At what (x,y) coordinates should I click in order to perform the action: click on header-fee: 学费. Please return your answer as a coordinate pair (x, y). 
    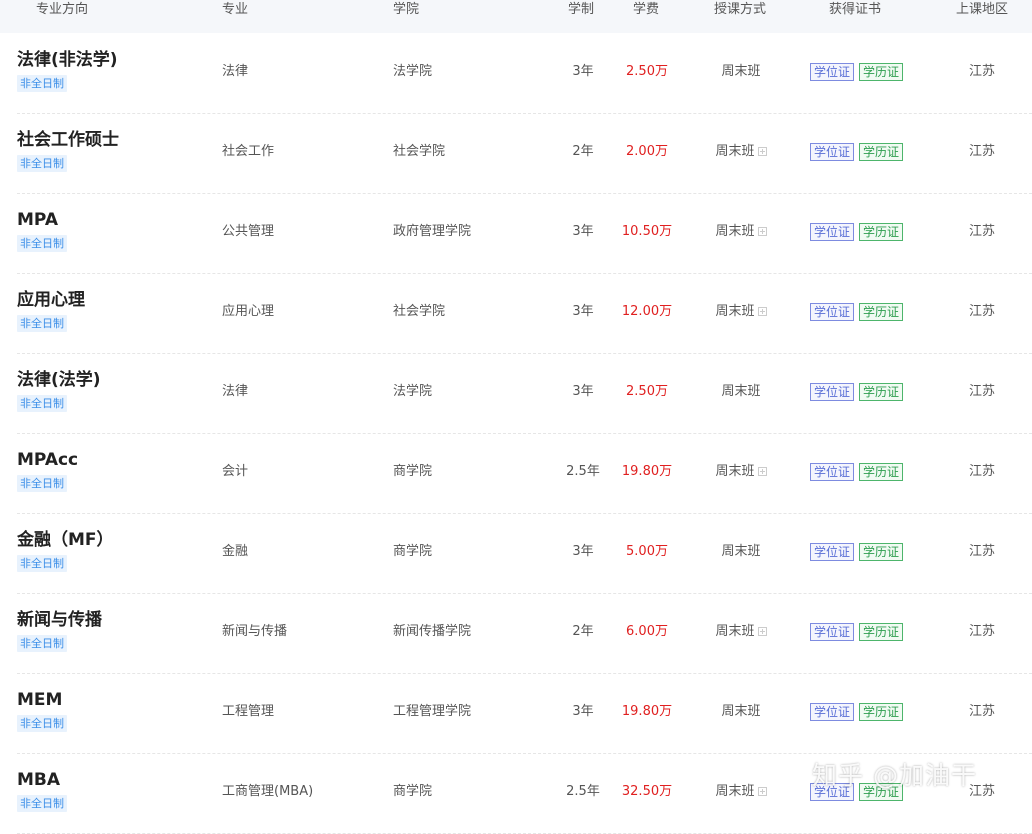
    Looking at the image, I should click on (646, 9).